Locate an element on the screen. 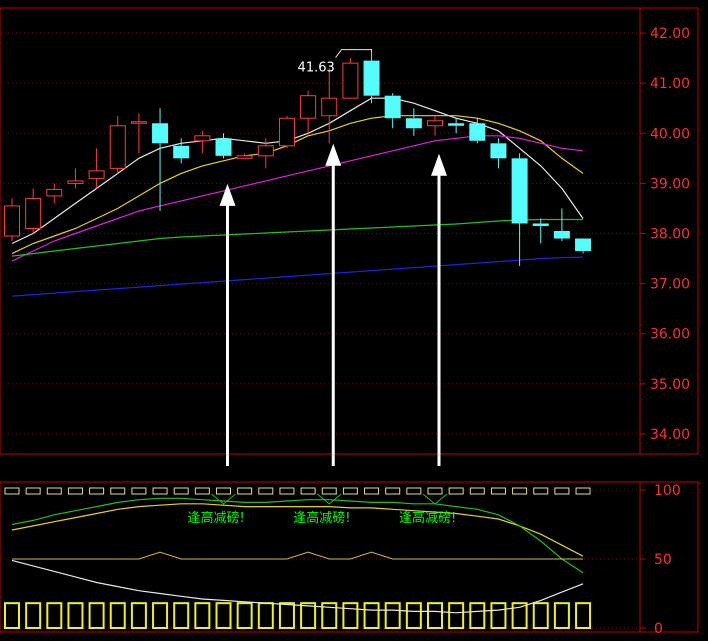 This screenshot has height=641, width=708. sell-signal-annotation: 逢高减磅! is located at coordinates (321, 509).